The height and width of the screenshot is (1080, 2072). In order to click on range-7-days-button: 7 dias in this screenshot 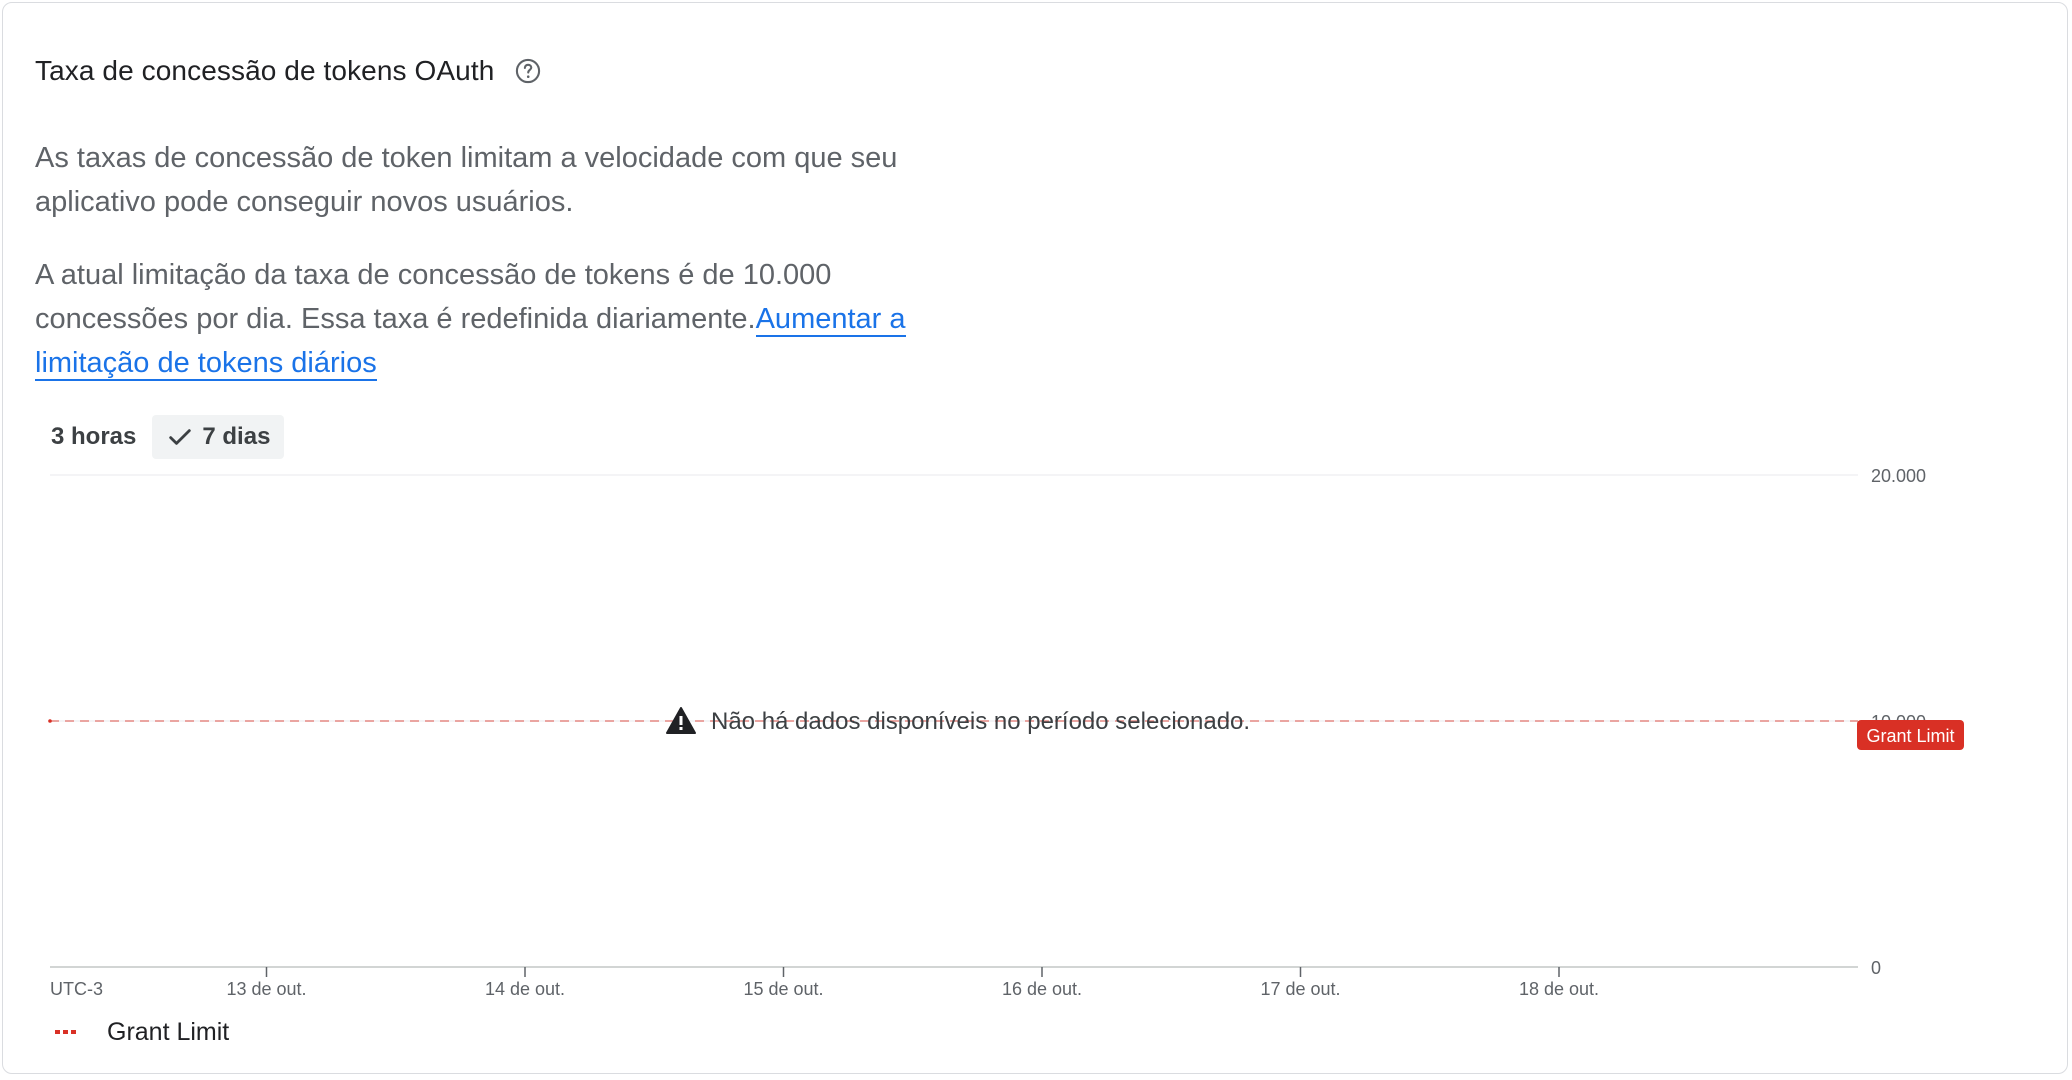, I will do `click(218, 437)`.